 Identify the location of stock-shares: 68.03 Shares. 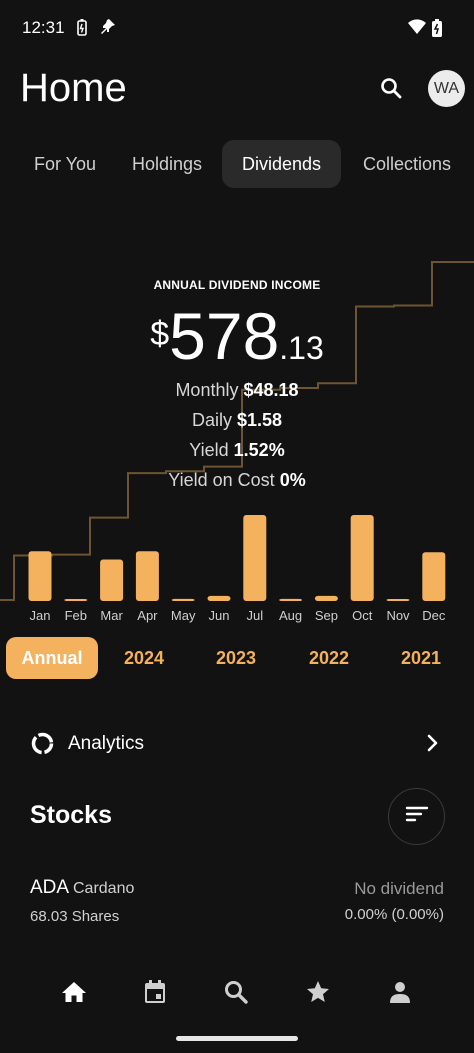
(75, 916).